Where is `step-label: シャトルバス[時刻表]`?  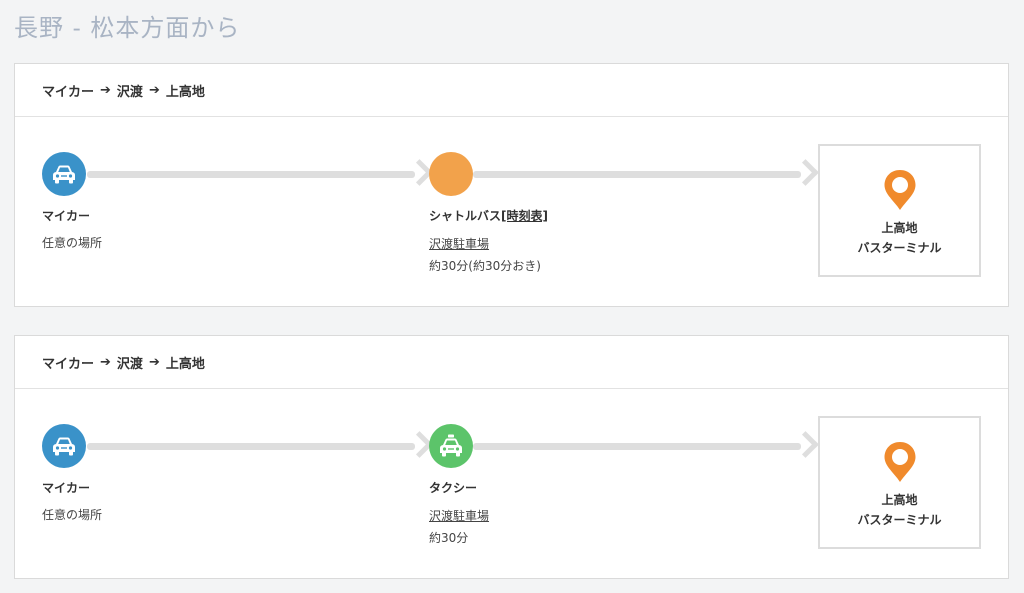
step-label: シャトルバス[時刻表] is located at coordinates (488, 215).